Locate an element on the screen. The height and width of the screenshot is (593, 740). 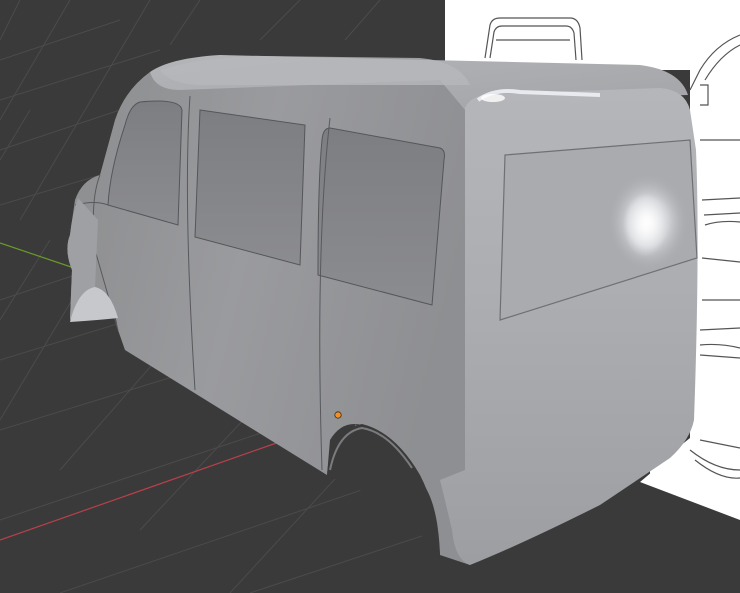
side-window-middle is located at coordinates (250, 187).